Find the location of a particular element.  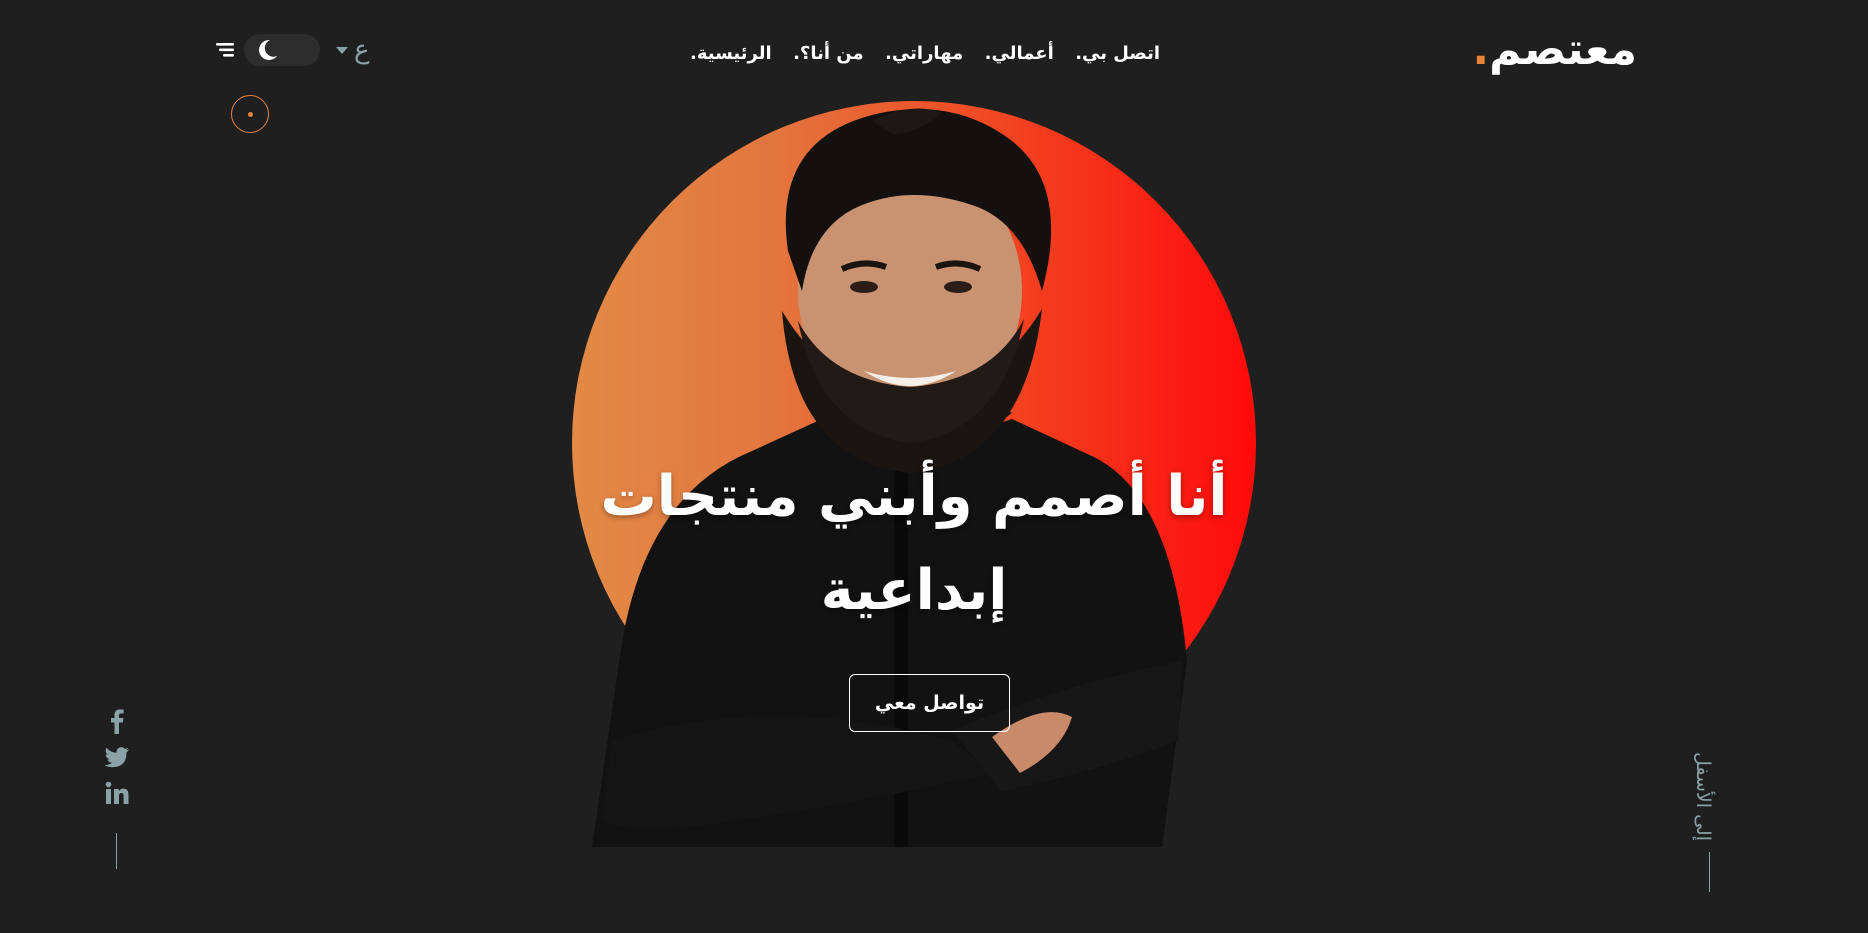

nav-item-home: الرئيسية. is located at coordinates (731, 53).